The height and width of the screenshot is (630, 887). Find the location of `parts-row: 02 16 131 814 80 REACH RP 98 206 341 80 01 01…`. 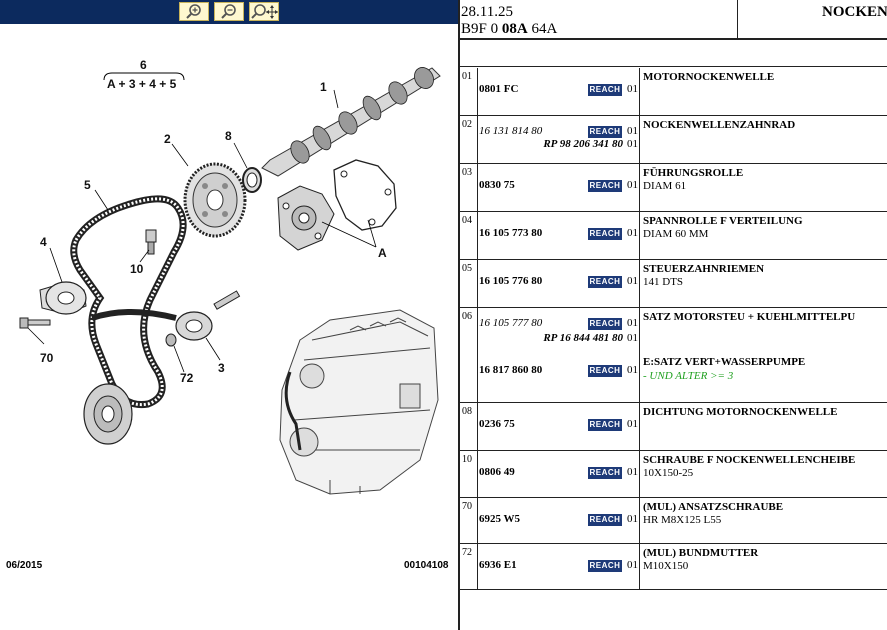

parts-row: 02 16 131 814 80 REACH RP 98 206 341 80 01 01… is located at coordinates (673, 140).